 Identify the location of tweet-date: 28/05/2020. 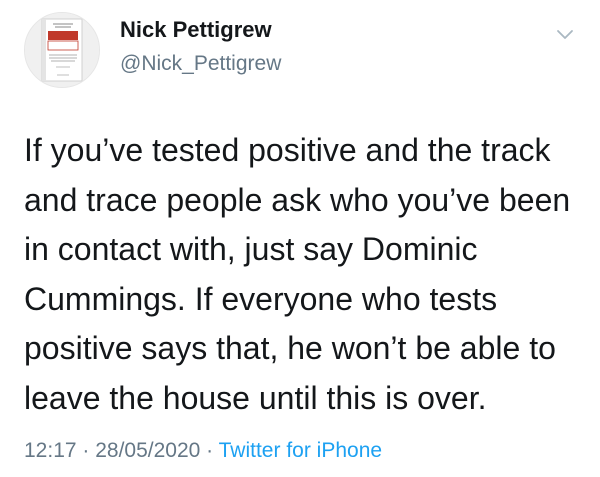
(147, 450).